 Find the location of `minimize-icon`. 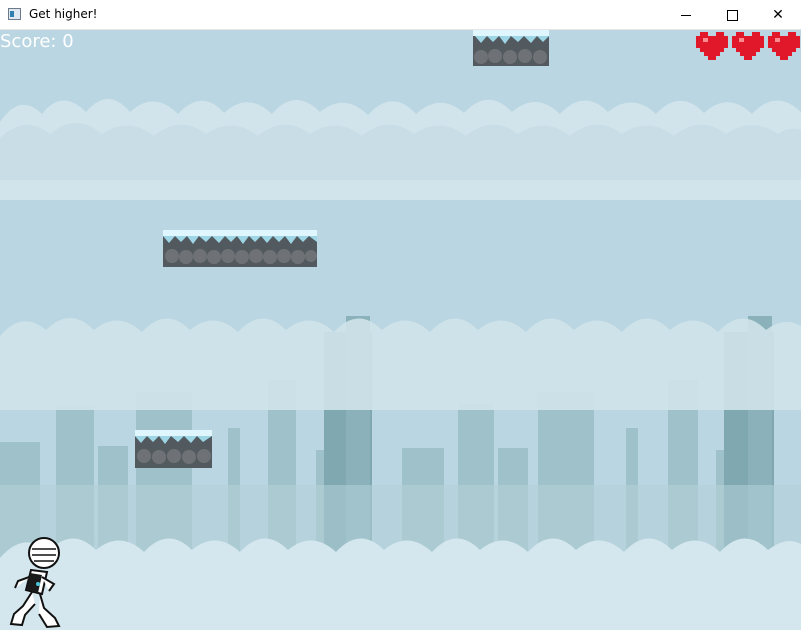

minimize-icon is located at coordinates (686, 15).